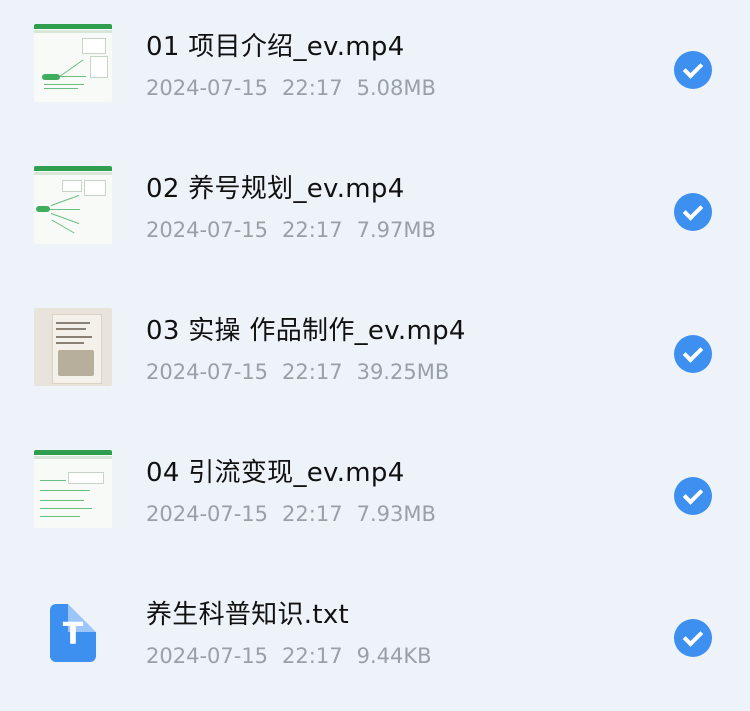  I want to click on file-size: 5.08MB, so click(396, 88).